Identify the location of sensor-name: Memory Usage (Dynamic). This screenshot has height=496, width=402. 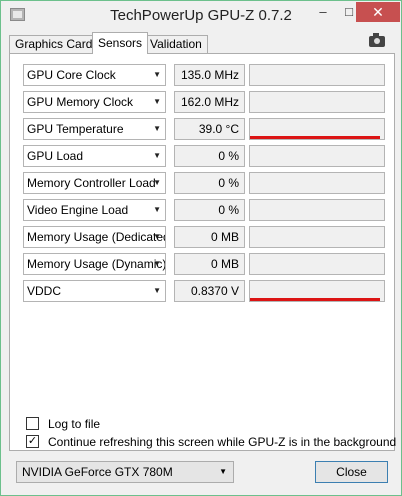
(96, 264).